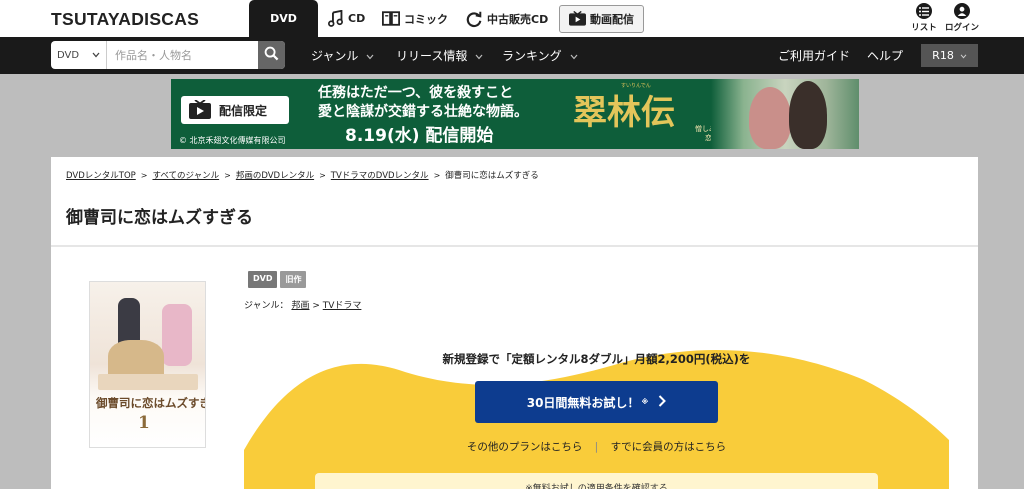 The width and height of the screenshot is (1024, 489). I want to click on product-cover-image: 御曹司に恋はムズすぎる 1, so click(147, 364).